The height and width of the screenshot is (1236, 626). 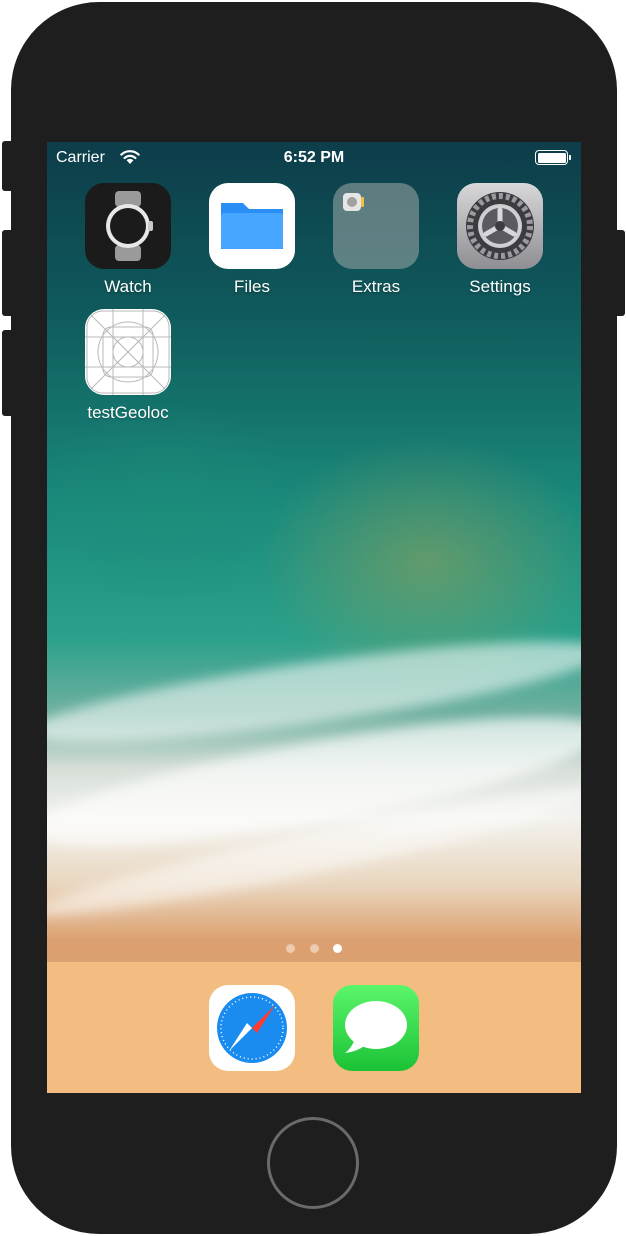 What do you see at coordinates (128, 226) in the screenshot?
I see `watch-icon` at bounding box center [128, 226].